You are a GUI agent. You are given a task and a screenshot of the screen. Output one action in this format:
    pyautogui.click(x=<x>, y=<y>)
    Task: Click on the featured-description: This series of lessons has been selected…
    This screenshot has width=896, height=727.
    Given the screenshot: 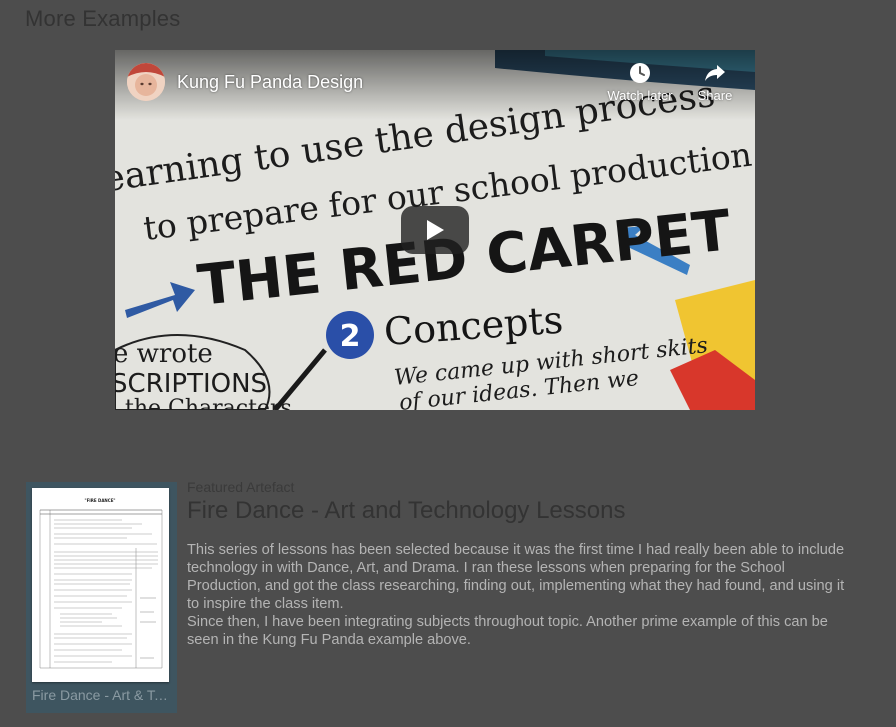 What is the action you would take?
    pyautogui.click(x=517, y=595)
    